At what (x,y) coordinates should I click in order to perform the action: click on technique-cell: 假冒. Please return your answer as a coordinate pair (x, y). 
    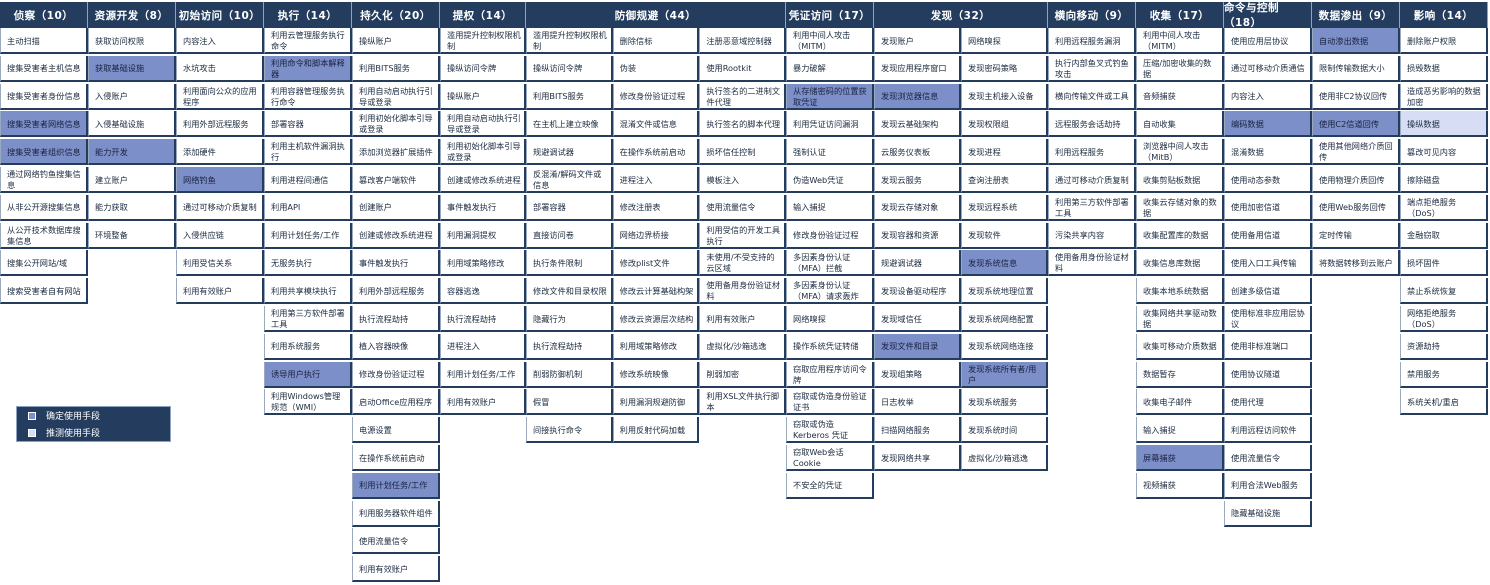
    Looking at the image, I should click on (569, 402).